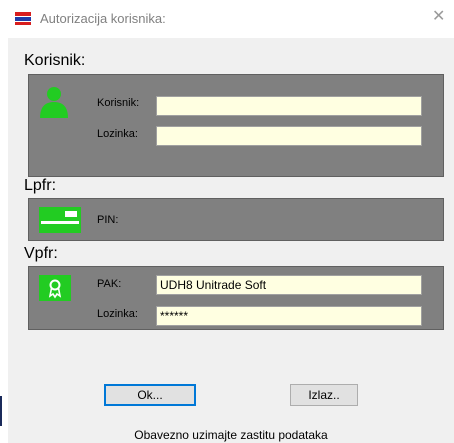  What do you see at coordinates (289, 106) in the screenshot?
I see `username-input` at bounding box center [289, 106].